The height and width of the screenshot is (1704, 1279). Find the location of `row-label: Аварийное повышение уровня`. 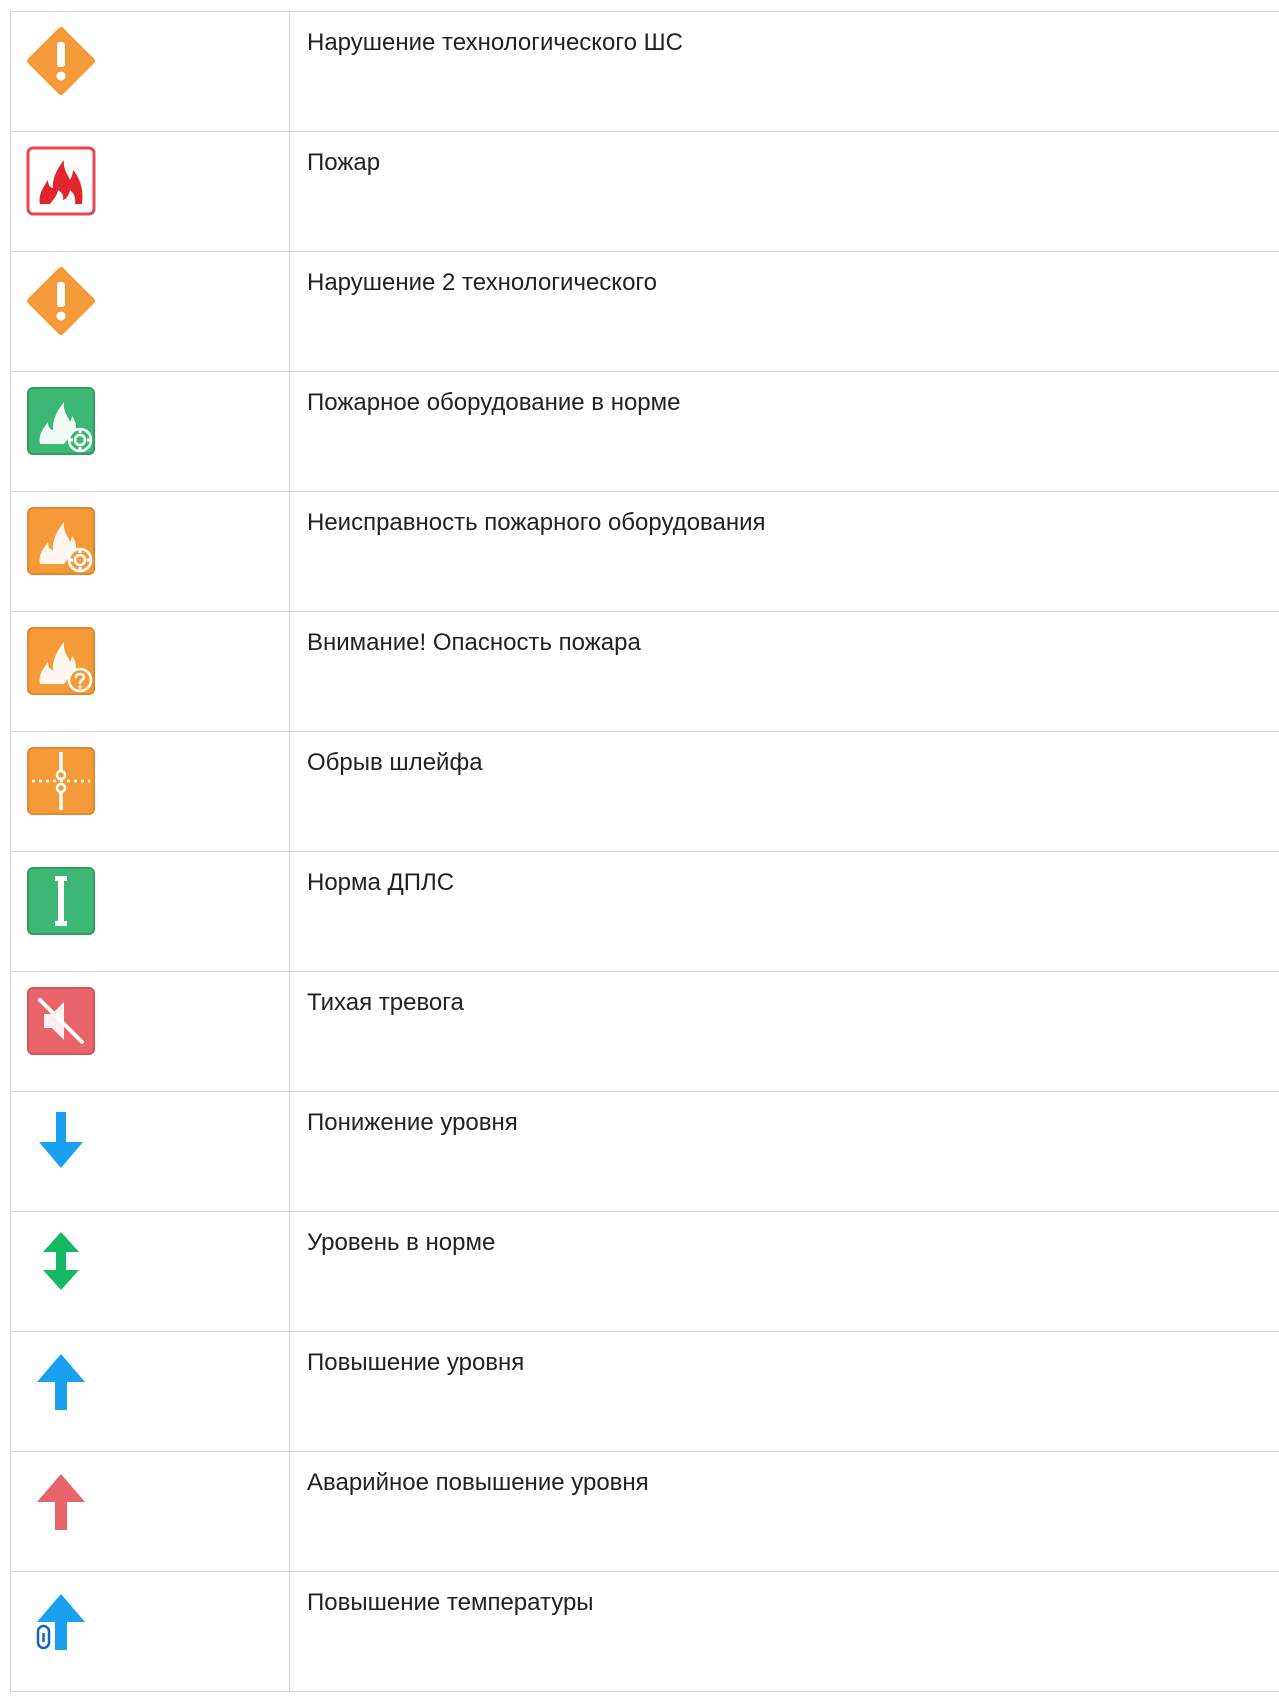

row-label: Аварийное повышение уровня is located at coordinates (784, 1511).